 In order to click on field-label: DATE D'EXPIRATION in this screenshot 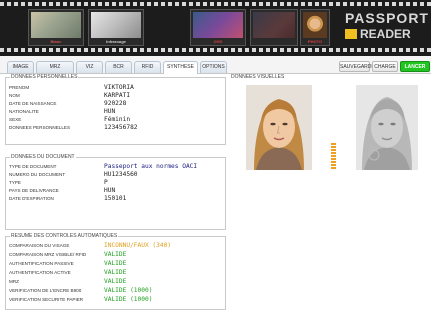, I will do `click(31, 198)`.